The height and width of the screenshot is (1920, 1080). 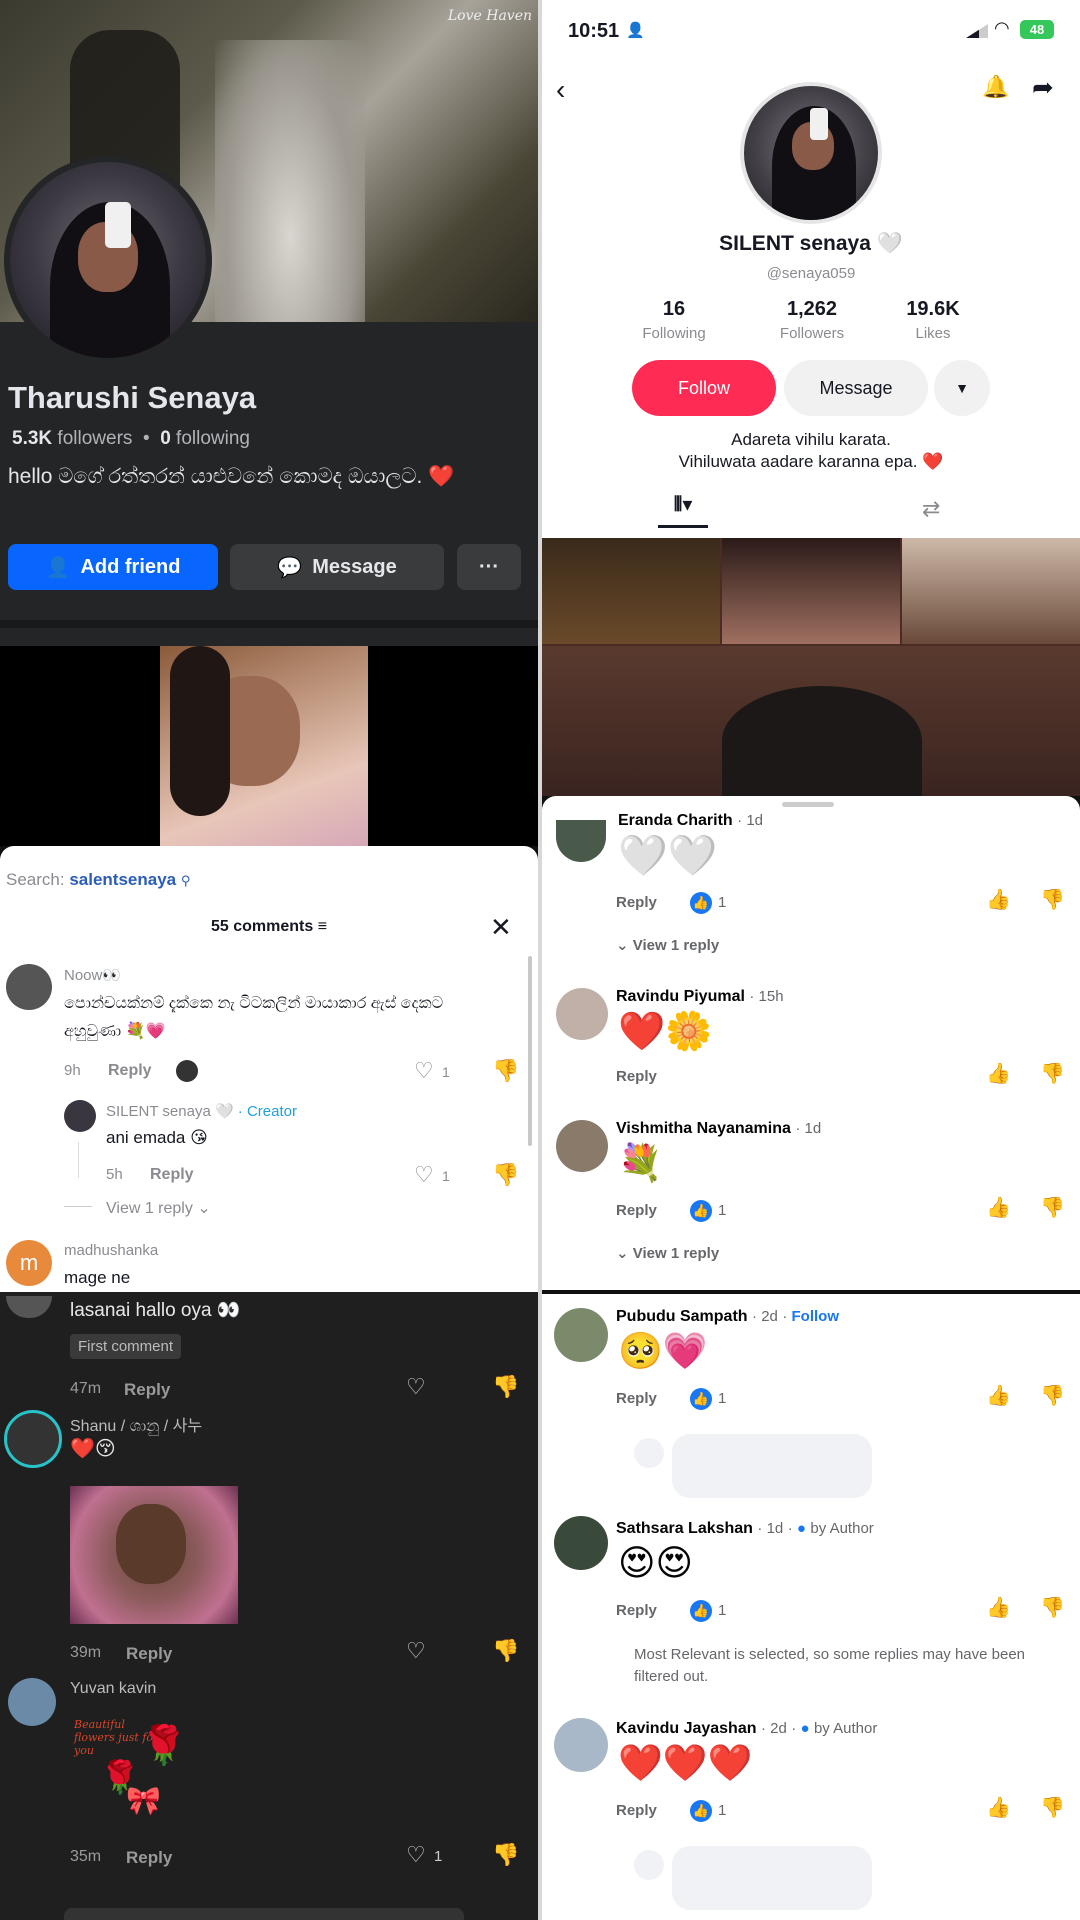 What do you see at coordinates (158, 1208) in the screenshot?
I see `view-replies: View 1 reply ⌄` at bounding box center [158, 1208].